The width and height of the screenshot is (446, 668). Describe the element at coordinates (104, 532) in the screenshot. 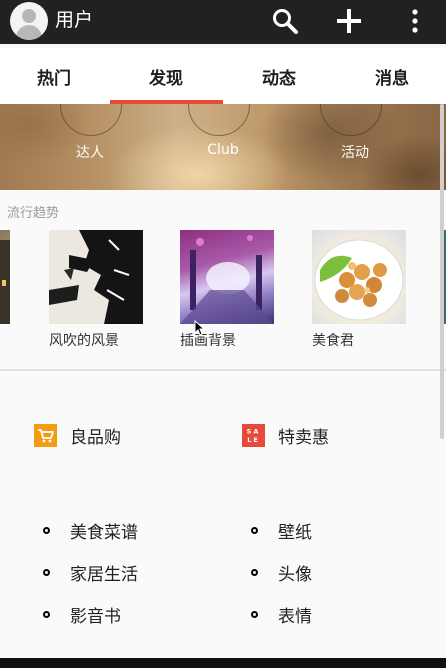

I see `category-label: 美食菜谱` at that location.